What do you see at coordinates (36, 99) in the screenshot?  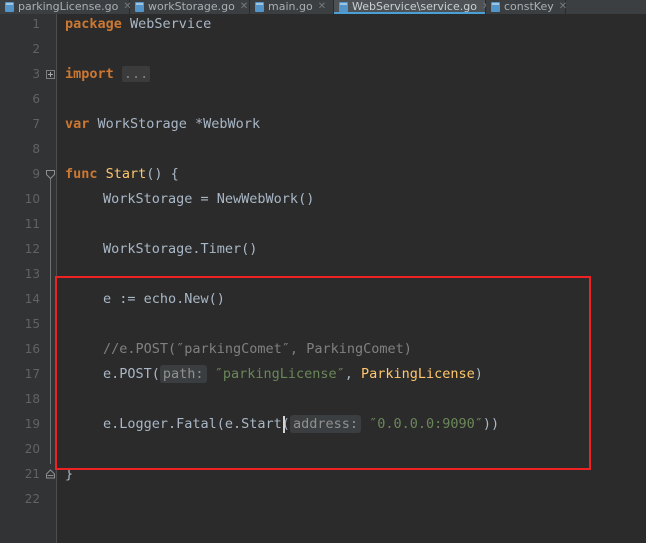 I see `line-number: 6` at bounding box center [36, 99].